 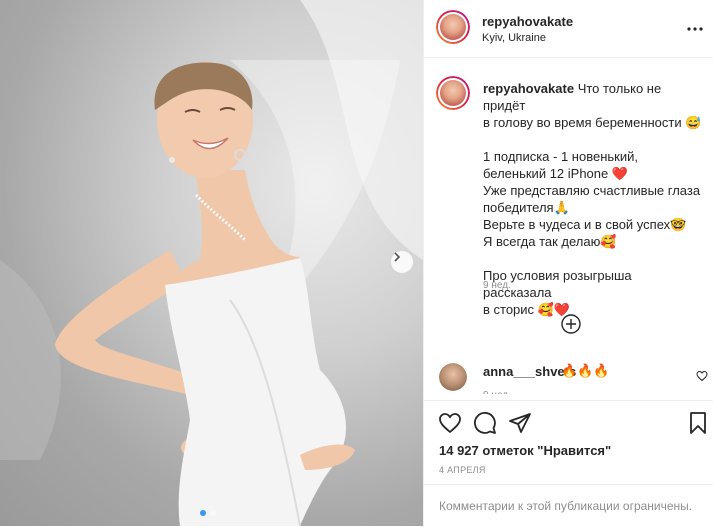 I want to click on comment-bubble-icon, so click(x=485, y=423).